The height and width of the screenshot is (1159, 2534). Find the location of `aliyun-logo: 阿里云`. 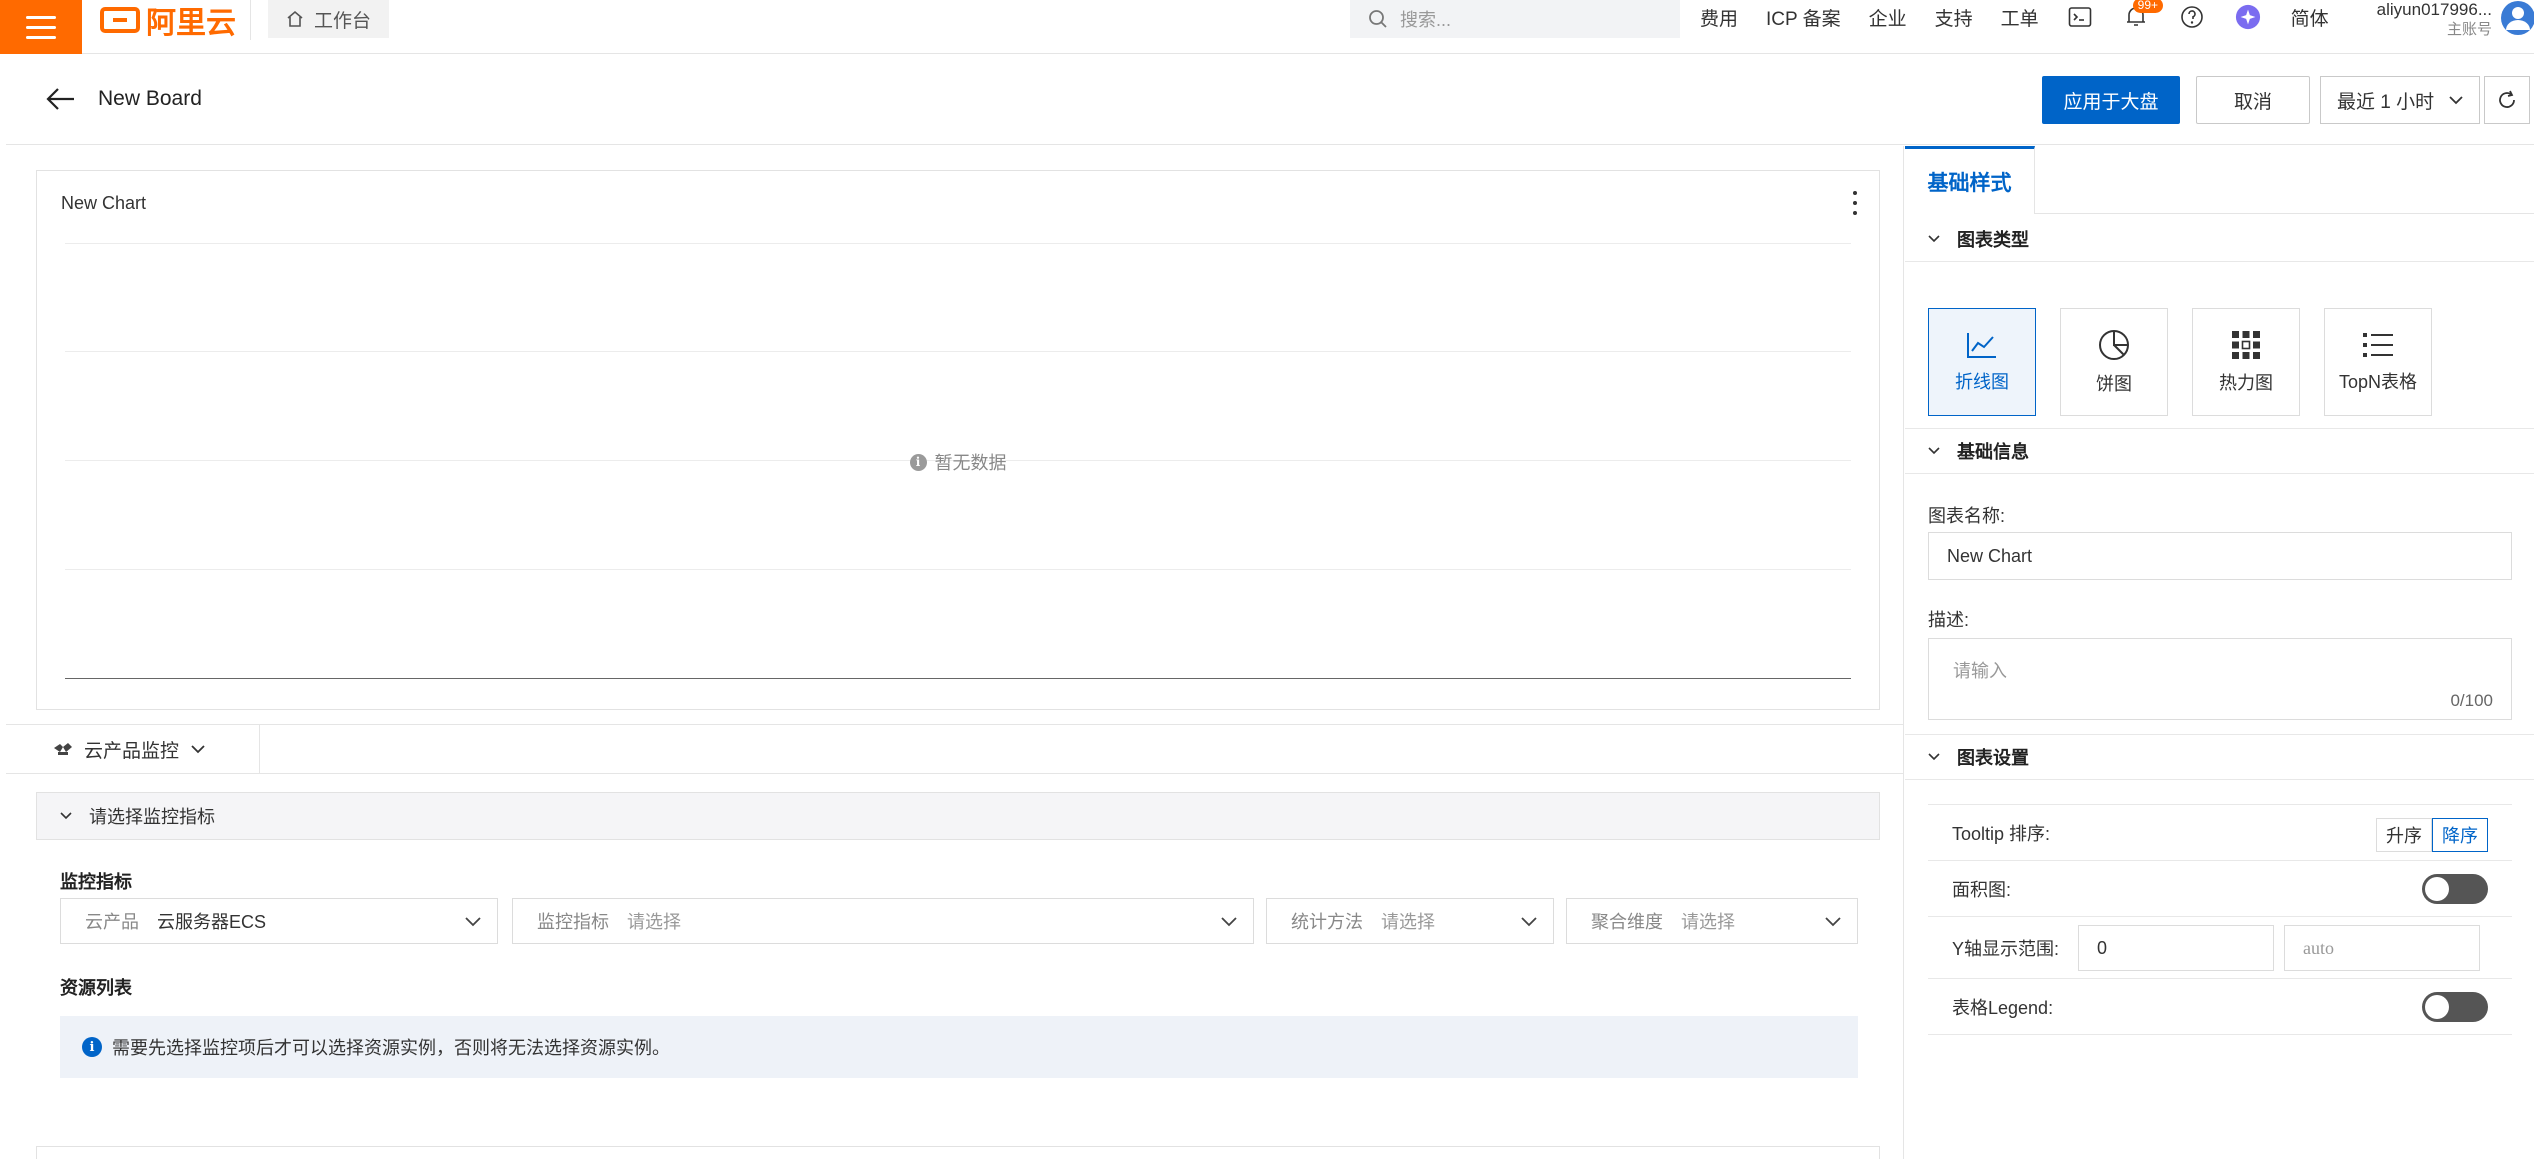

aliyun-logo: 阿里云 is located at coordinates (168, 20).